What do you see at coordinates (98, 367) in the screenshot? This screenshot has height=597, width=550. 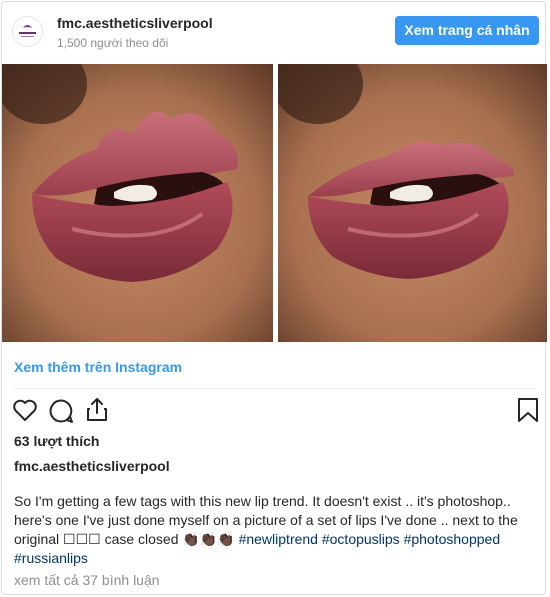 I see `view-more-on-instagram-link: Xem thêm trên Instagram` at bounding box center [98, 367].